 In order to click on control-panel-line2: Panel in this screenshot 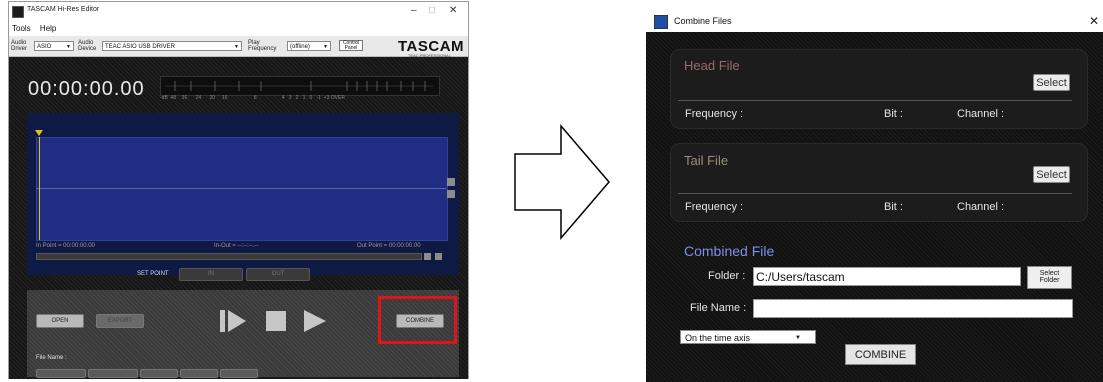, I will do `click(351, 48)`.